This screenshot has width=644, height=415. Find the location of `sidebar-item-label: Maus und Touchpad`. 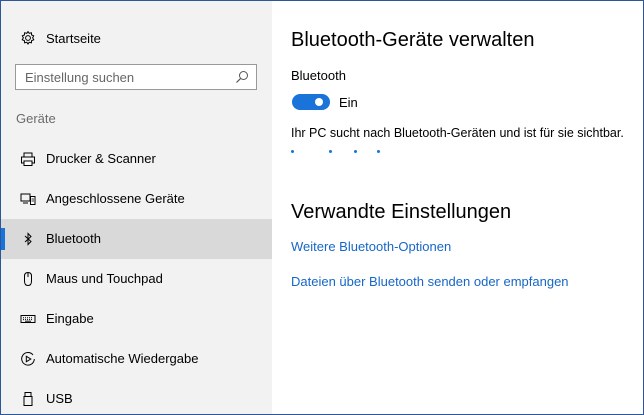

sidebar-item-label: Maus und Touchpad is located at coordinates (104, 278).